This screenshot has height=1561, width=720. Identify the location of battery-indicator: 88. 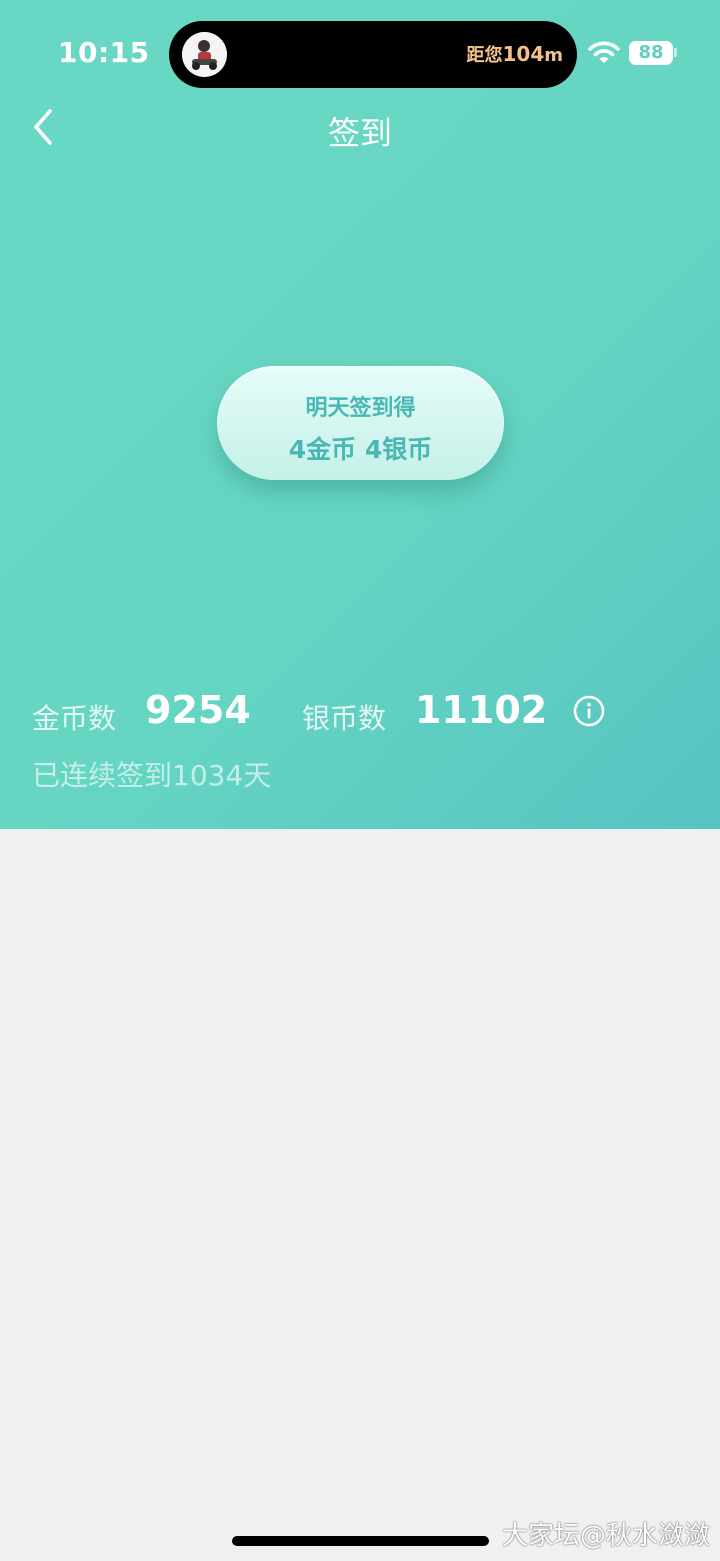
(651, 53).